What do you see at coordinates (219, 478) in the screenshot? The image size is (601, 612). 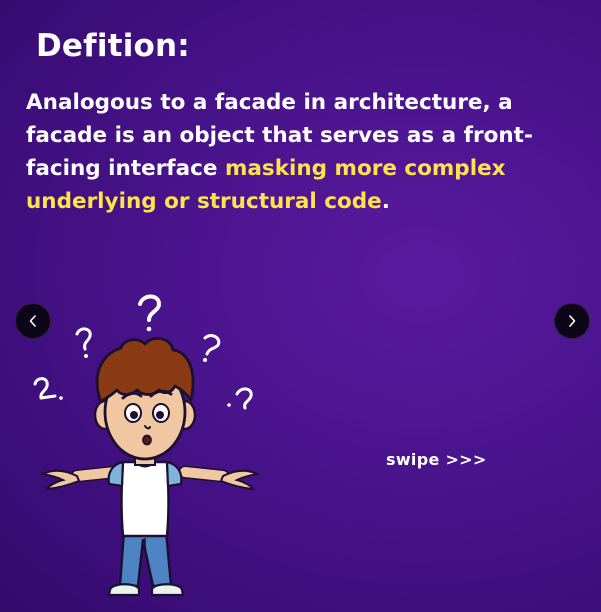 I see `right-arm` at bounding box center [219, 478].